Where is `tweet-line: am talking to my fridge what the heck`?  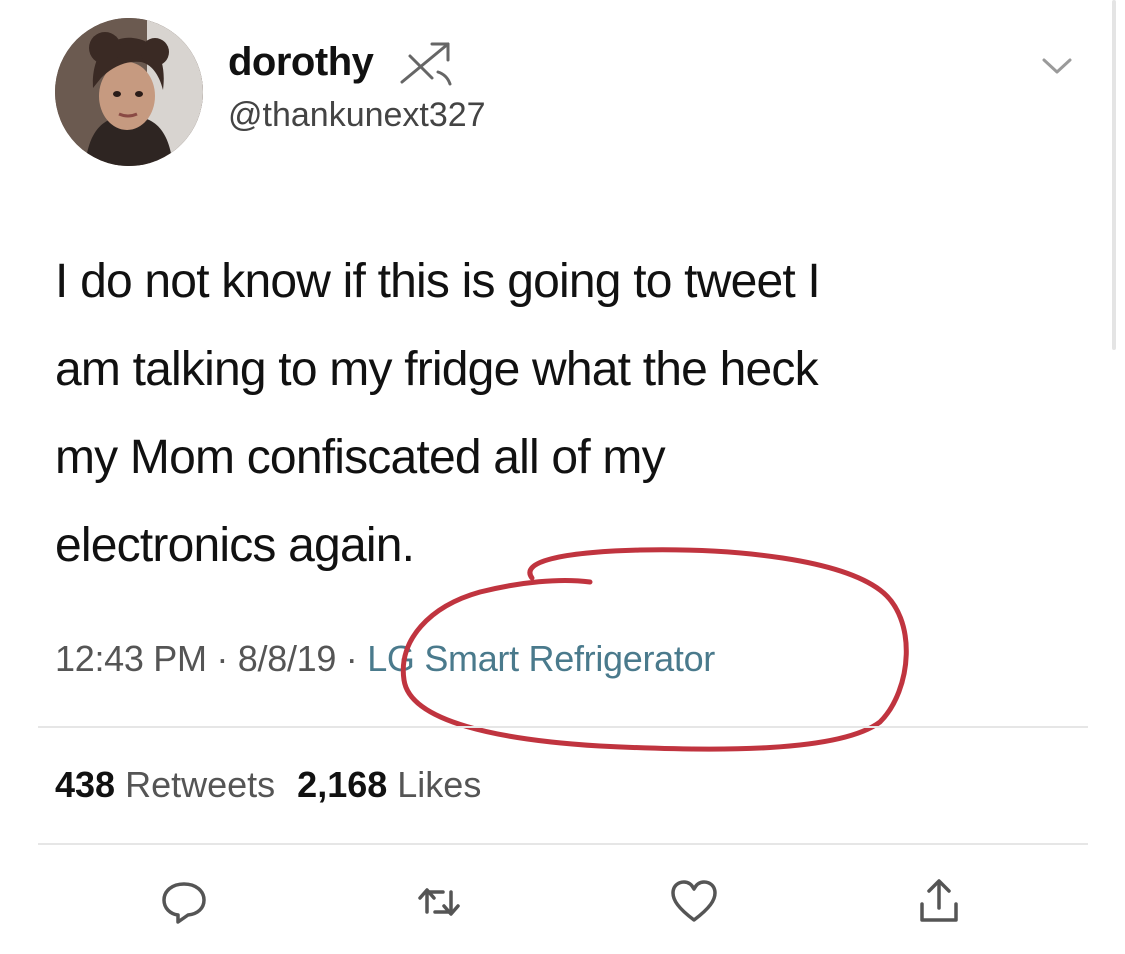 tweet-line: am talking to my fridge what the heck is located at coordinates (437, 369).